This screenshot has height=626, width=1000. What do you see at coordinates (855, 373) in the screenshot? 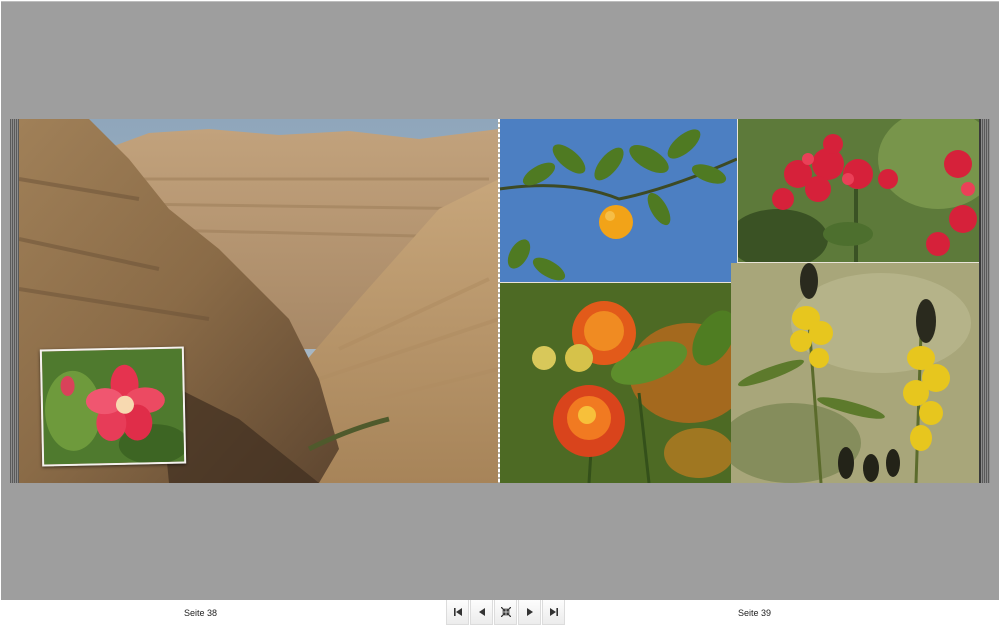
I see `yellow-cassia-photo` at bounding box center [855, 373].